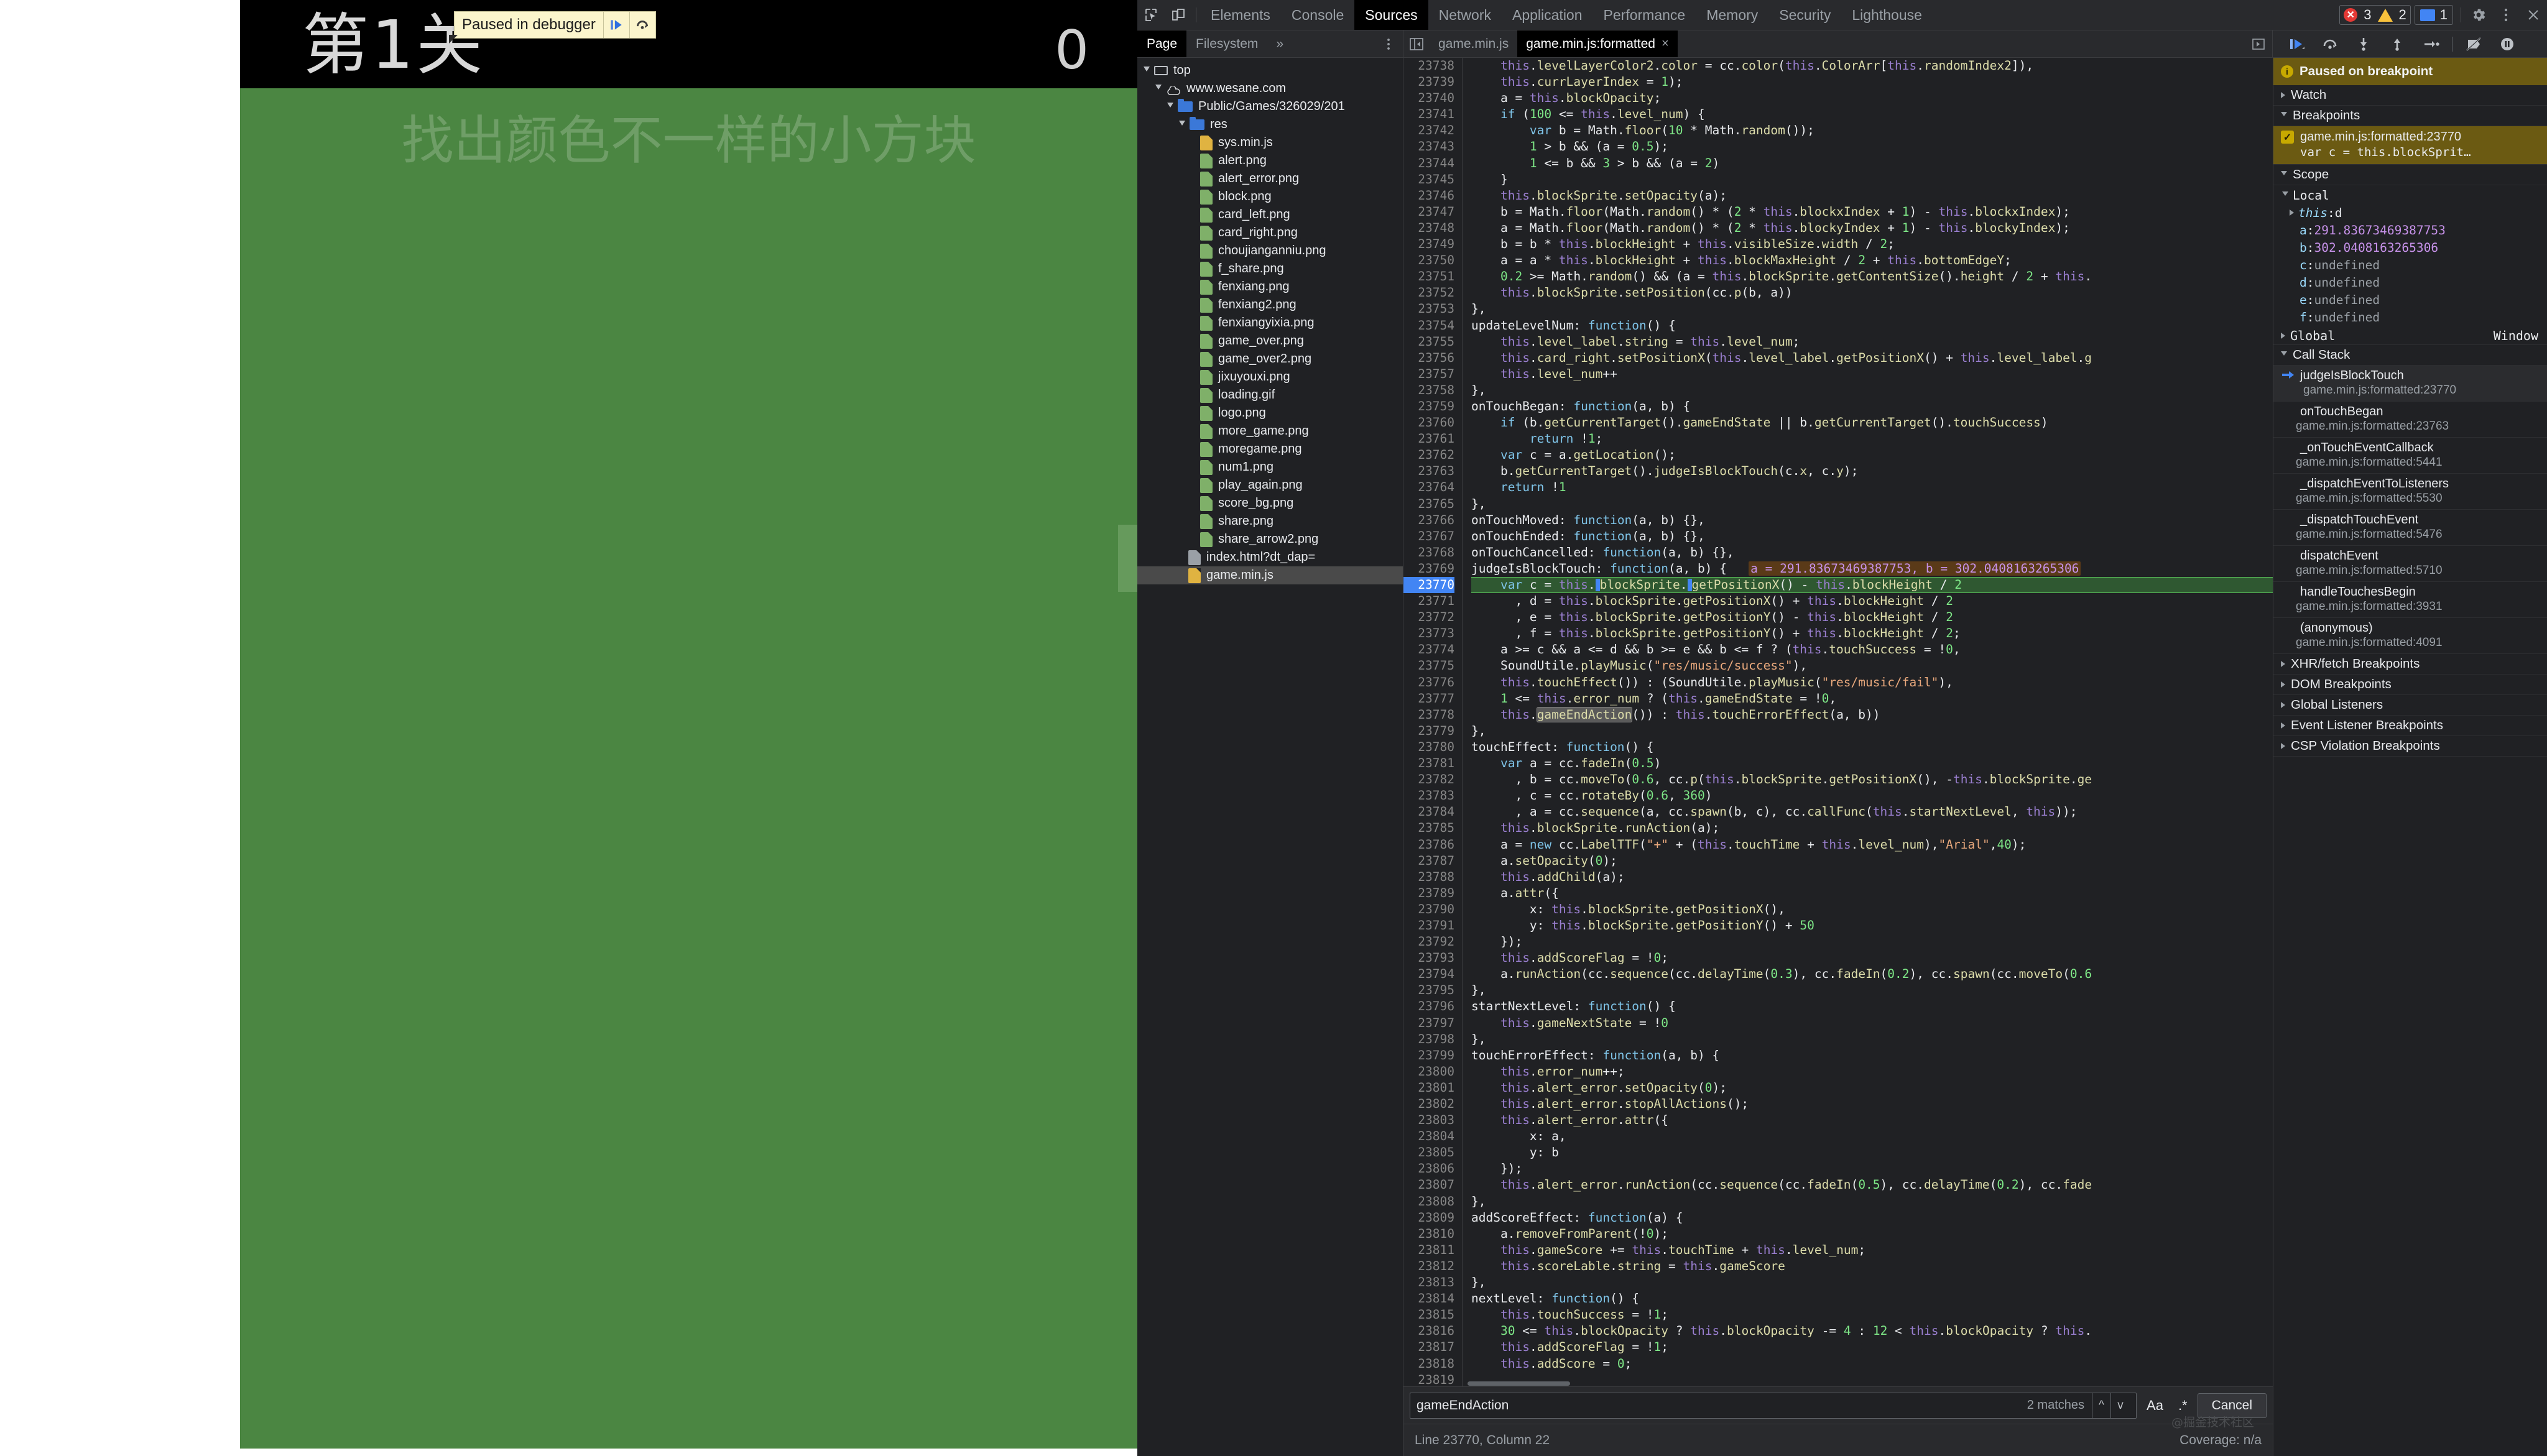 The width and height of the screenshot is (2547, 1456). I want to click on search-field-wrapper: 2 matches ^ v, so click(1773, 1405).